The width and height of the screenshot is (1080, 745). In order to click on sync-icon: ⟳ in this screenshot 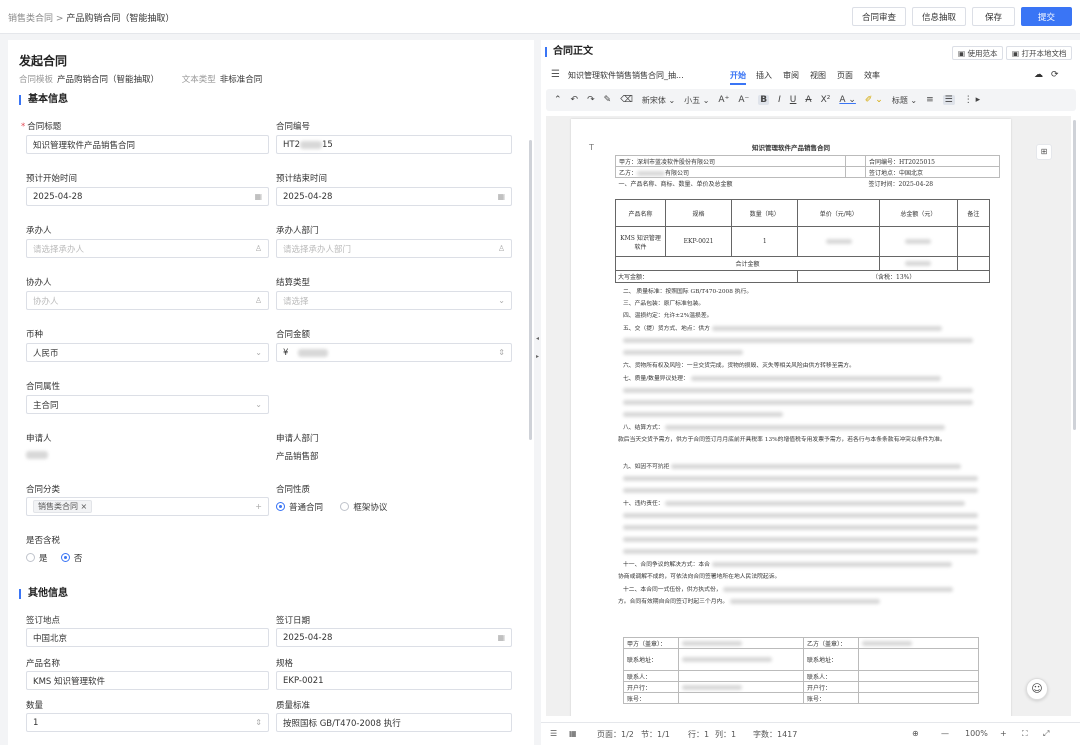, I will do `click(1055, 75)`.